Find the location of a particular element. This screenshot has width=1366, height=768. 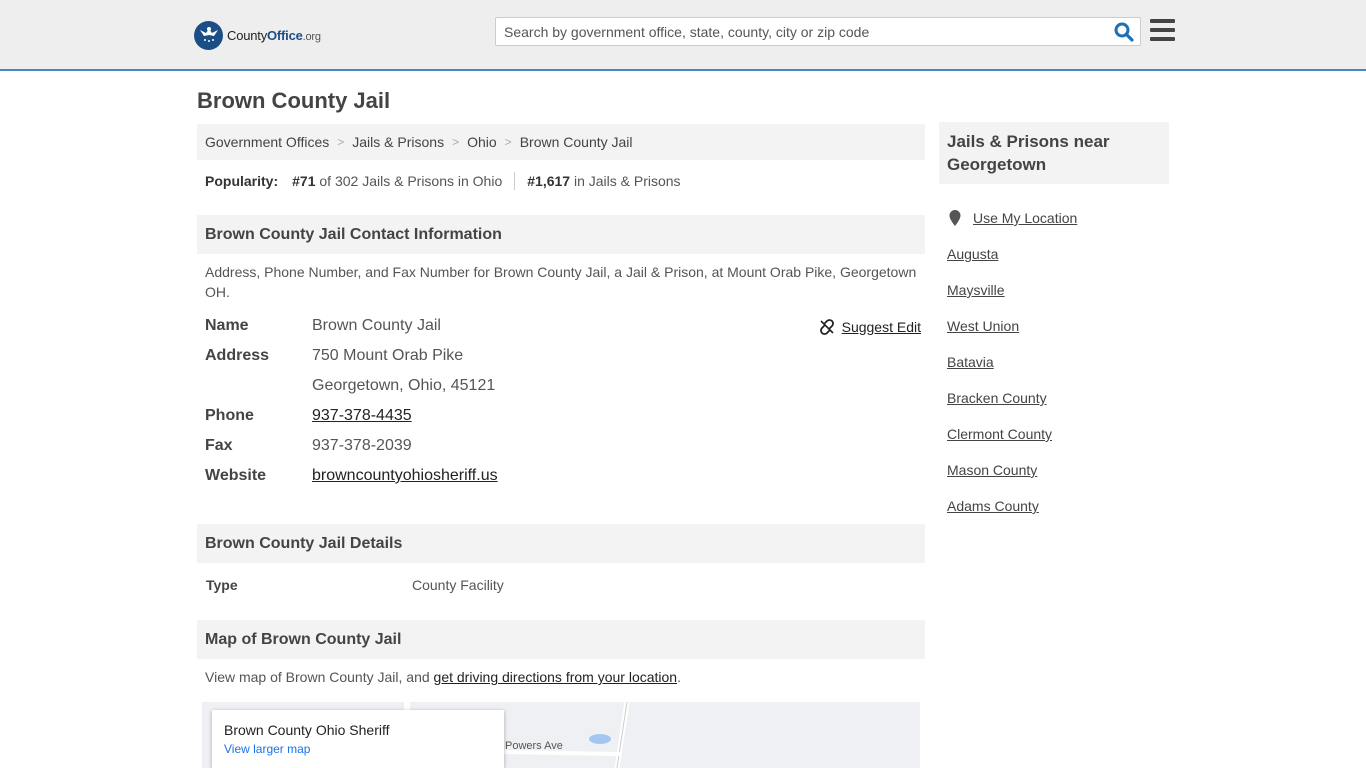

sidebar-item-clermont-county: Clermont County is located at coordinates (1012, 434).